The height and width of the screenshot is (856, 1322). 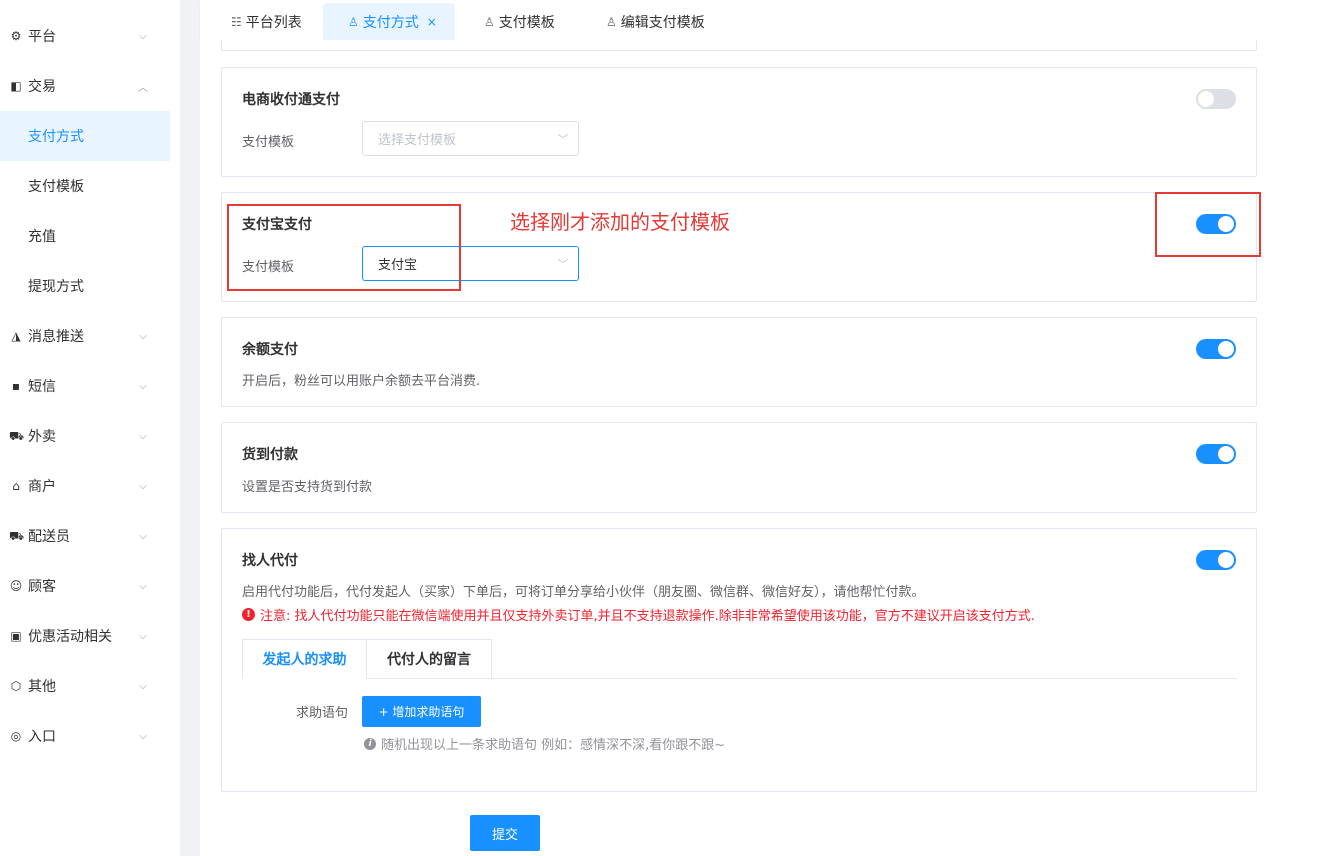 What do you see at coordinates (85, 536) in the screenshot?
I see `sidebar-item-courier: ⛟ 配送员 ⌵` at bounding box center [85, 536].